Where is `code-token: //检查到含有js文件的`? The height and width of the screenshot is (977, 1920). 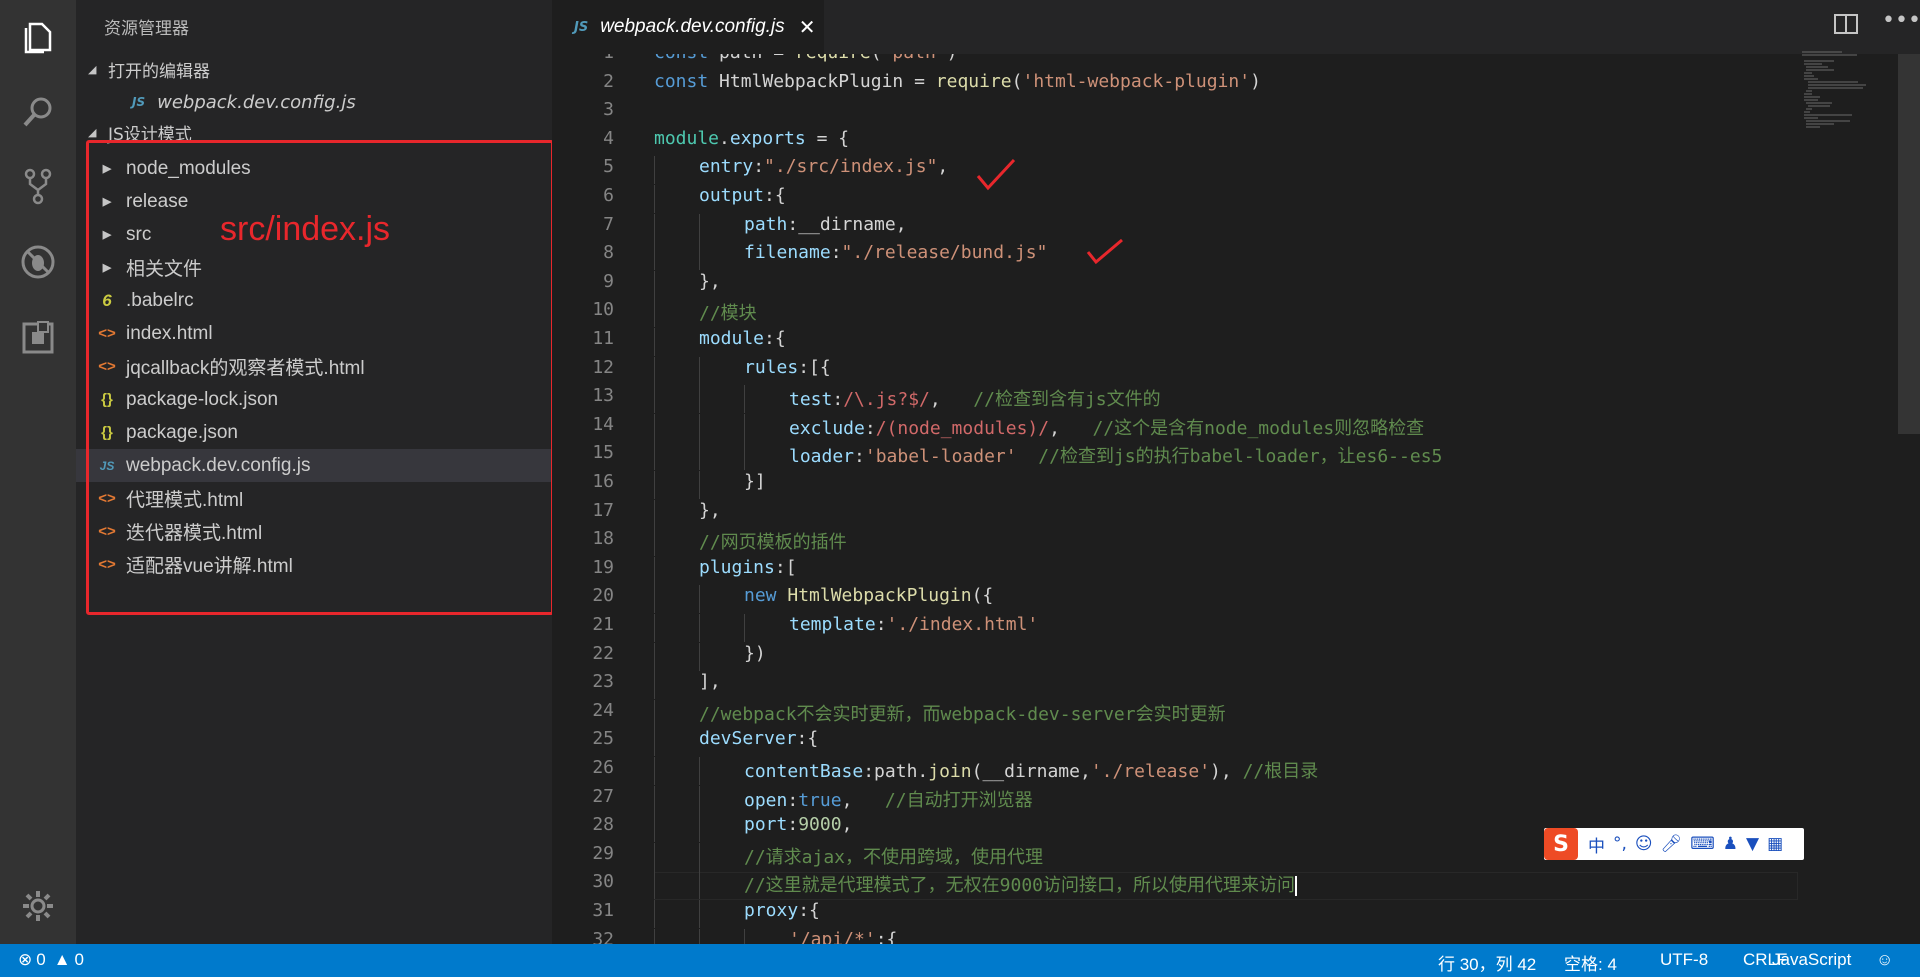
code-token: //检查到含有js文件的 is located at coordinates (1067, 400).